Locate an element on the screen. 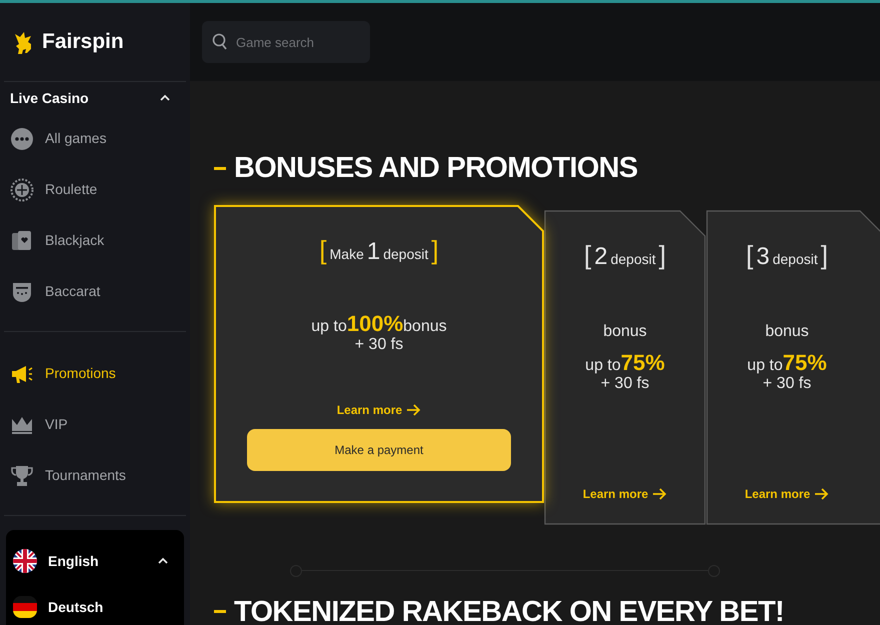 The height and width of the screenshot is (625, 880). search-field: Game search is located at coordinates (286, 42).